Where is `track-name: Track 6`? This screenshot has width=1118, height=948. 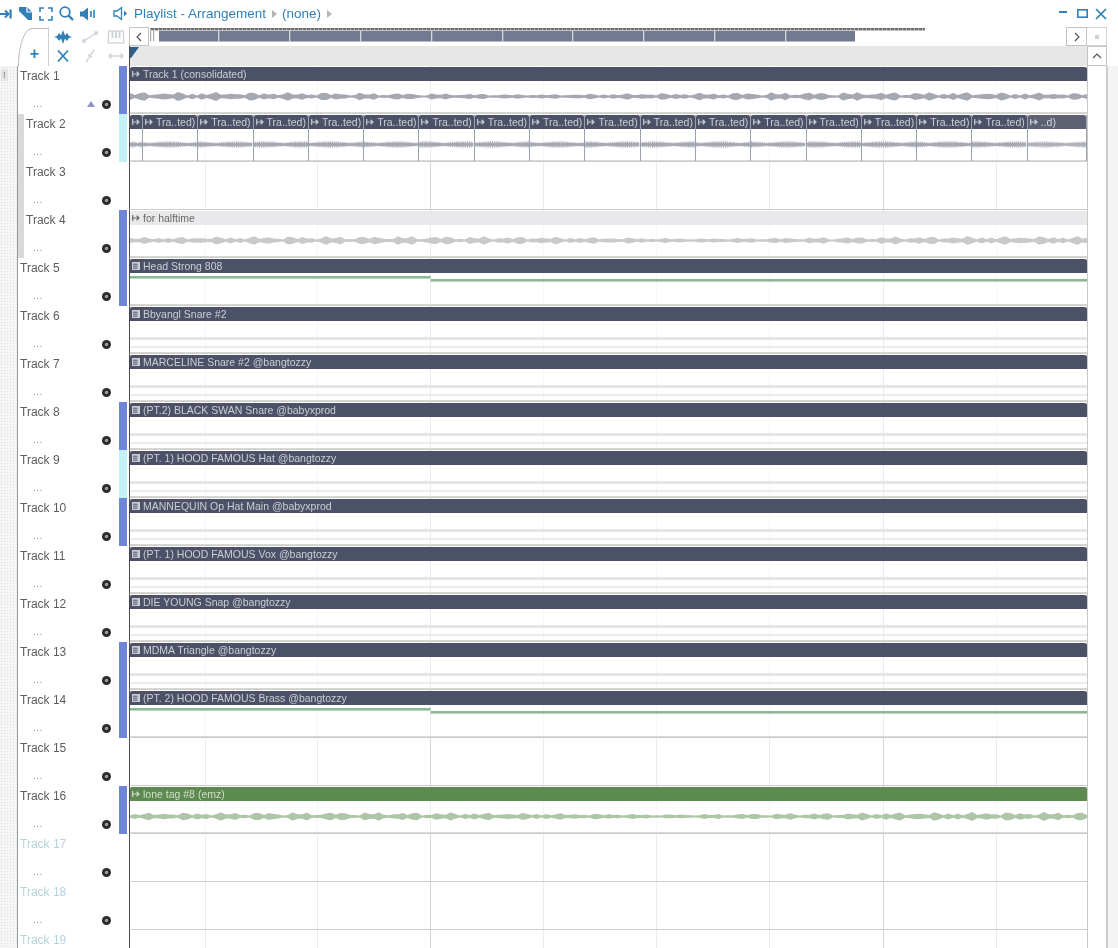 track-name: Track 6 is located at coordinates (40, 316).